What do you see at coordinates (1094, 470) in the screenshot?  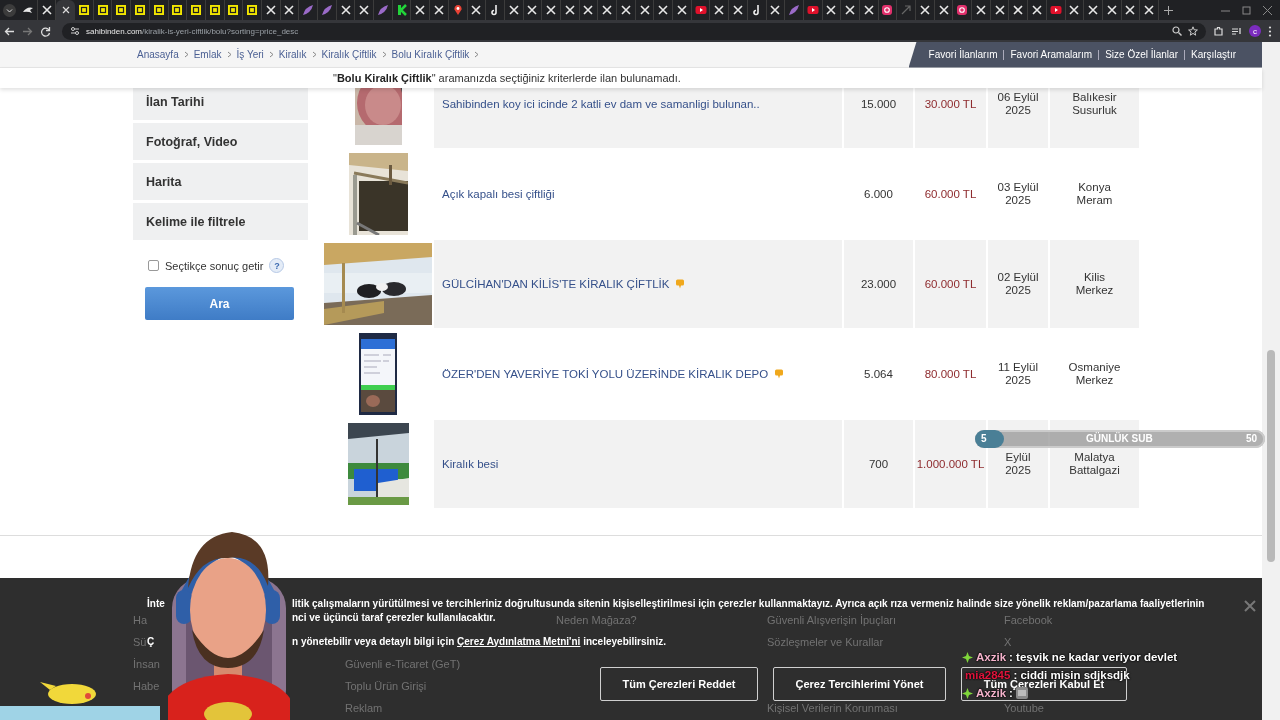 I see `district-text: Battalgazi` at bounding box center [1094, 470].